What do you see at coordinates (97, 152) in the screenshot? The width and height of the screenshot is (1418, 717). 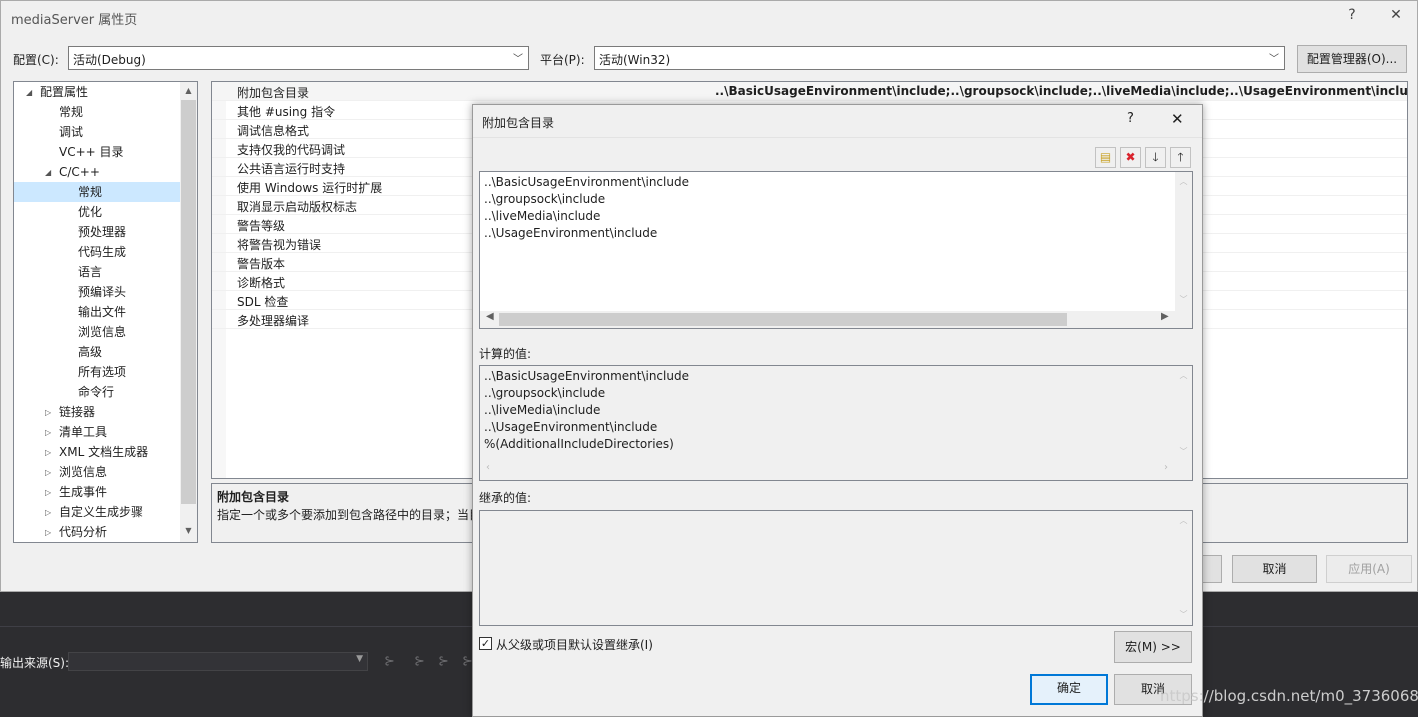 I see `tree-item: VC++ 目录` at bounding box center [97, 152].